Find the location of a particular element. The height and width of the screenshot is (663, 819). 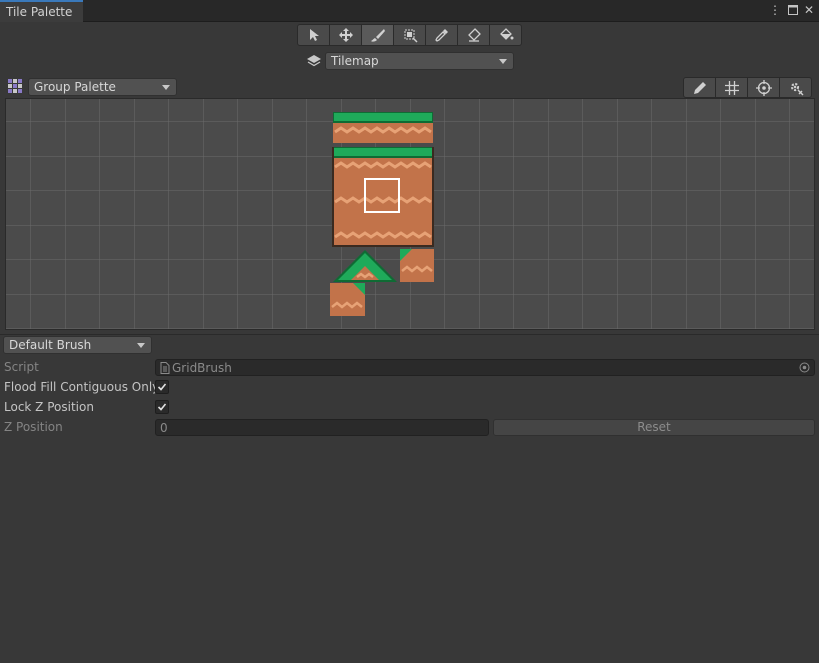

tile-palette-icon is located at coordinates (15, 86).